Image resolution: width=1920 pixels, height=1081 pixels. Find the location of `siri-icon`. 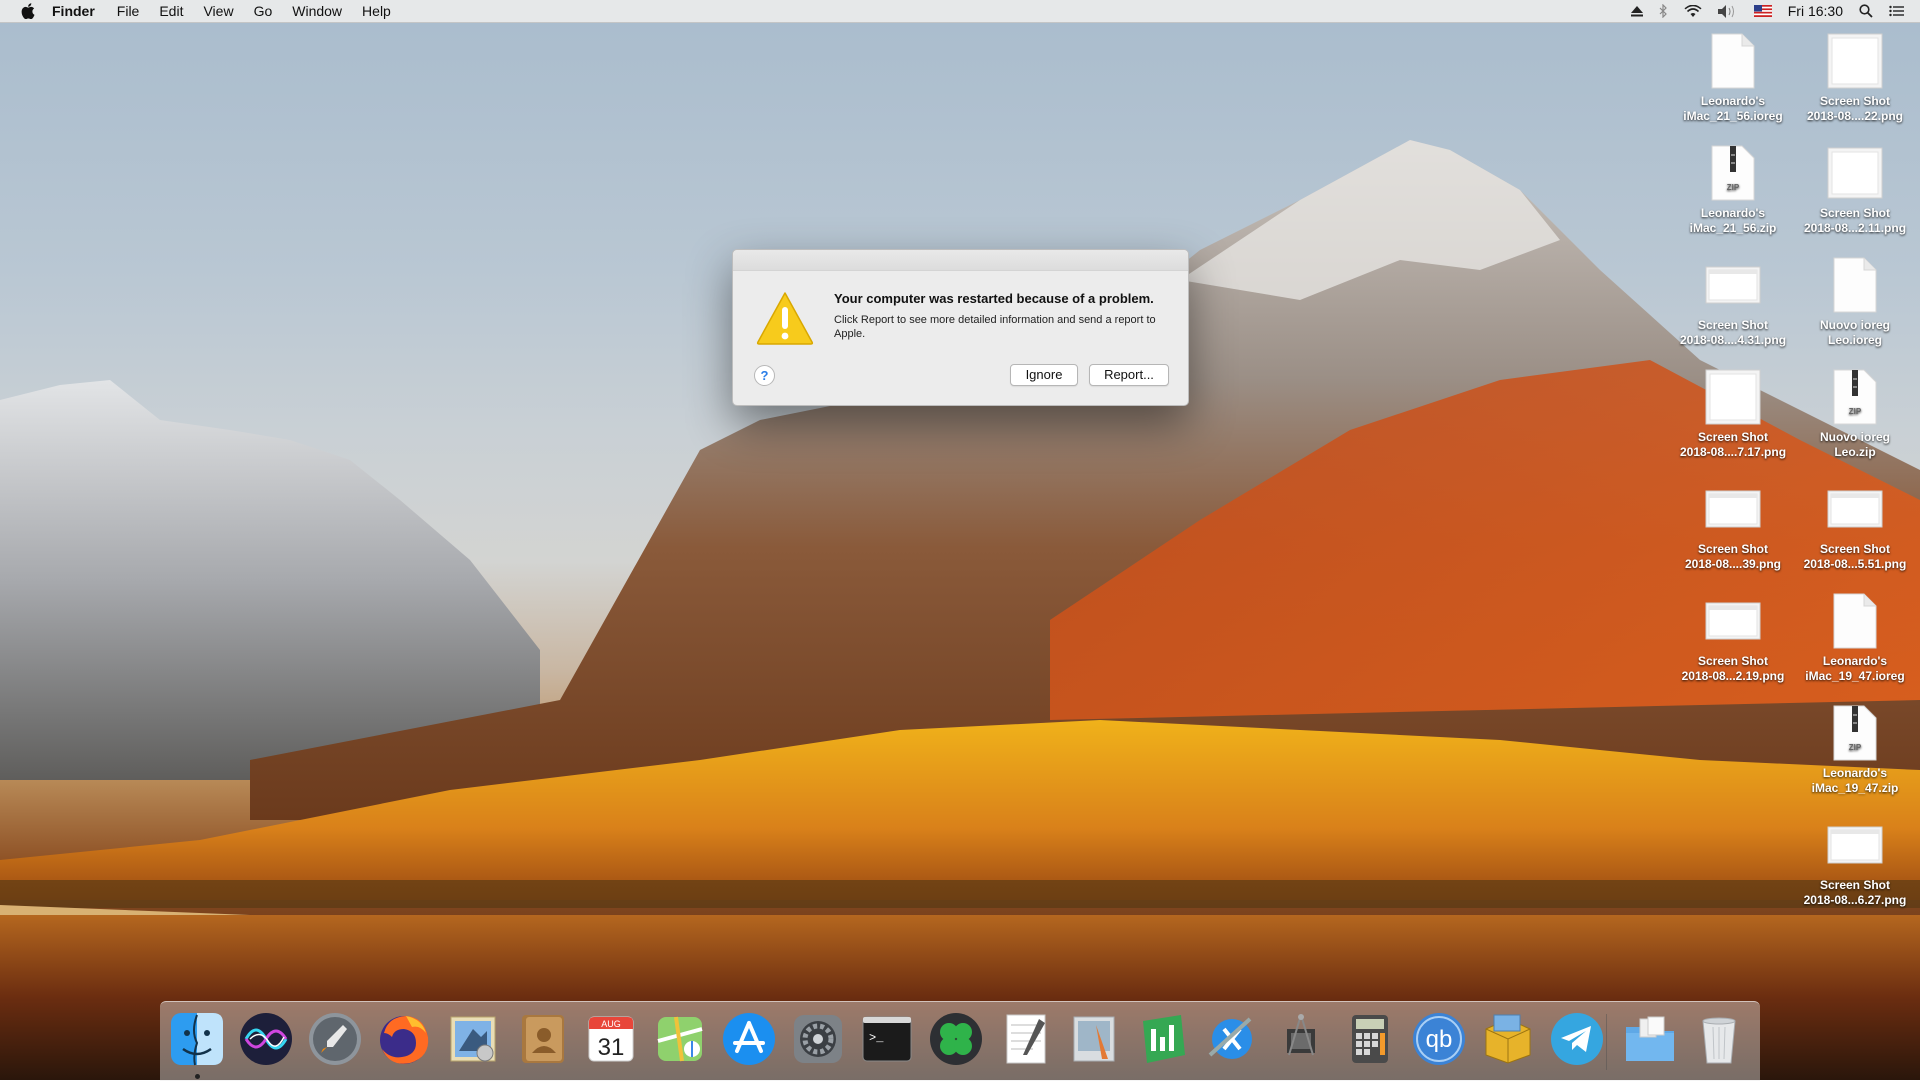

siri-icon is located at coordinates (266, 1039).